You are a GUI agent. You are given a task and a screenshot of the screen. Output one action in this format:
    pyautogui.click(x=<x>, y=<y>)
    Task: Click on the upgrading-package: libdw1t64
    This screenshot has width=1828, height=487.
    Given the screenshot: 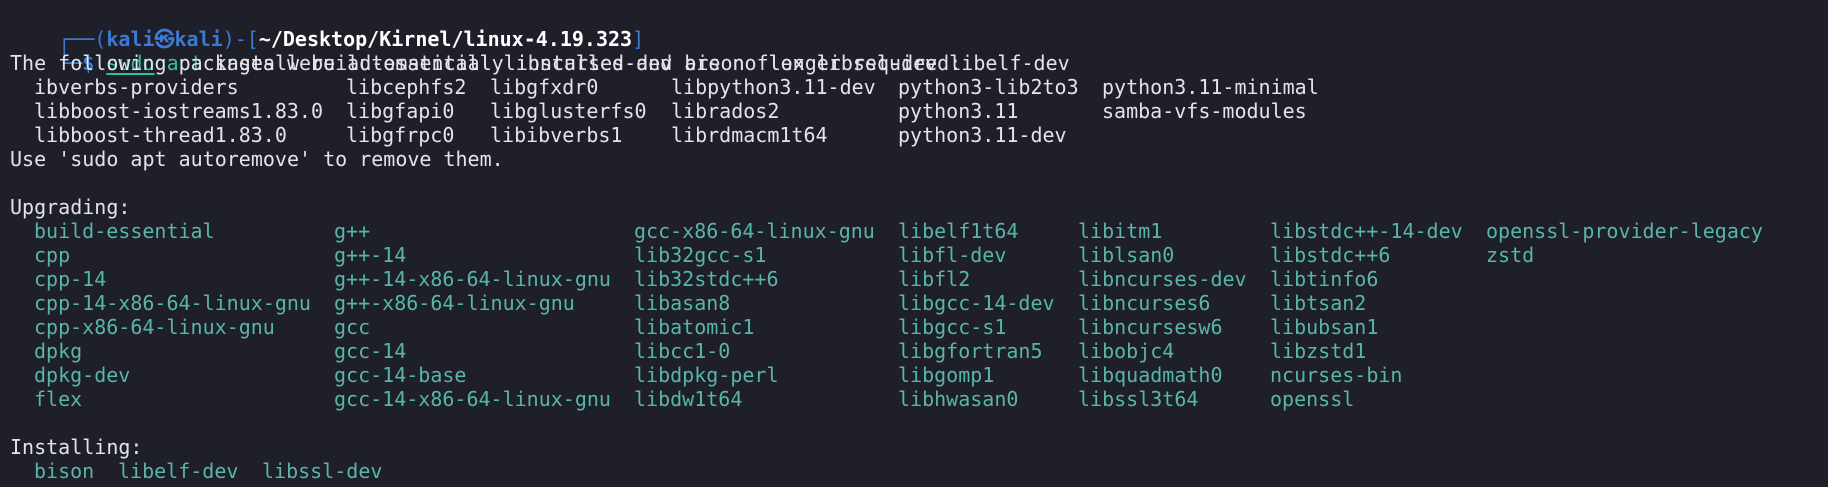 What is the action you would take?
    pyautogui.click(x=688, y=399)
    